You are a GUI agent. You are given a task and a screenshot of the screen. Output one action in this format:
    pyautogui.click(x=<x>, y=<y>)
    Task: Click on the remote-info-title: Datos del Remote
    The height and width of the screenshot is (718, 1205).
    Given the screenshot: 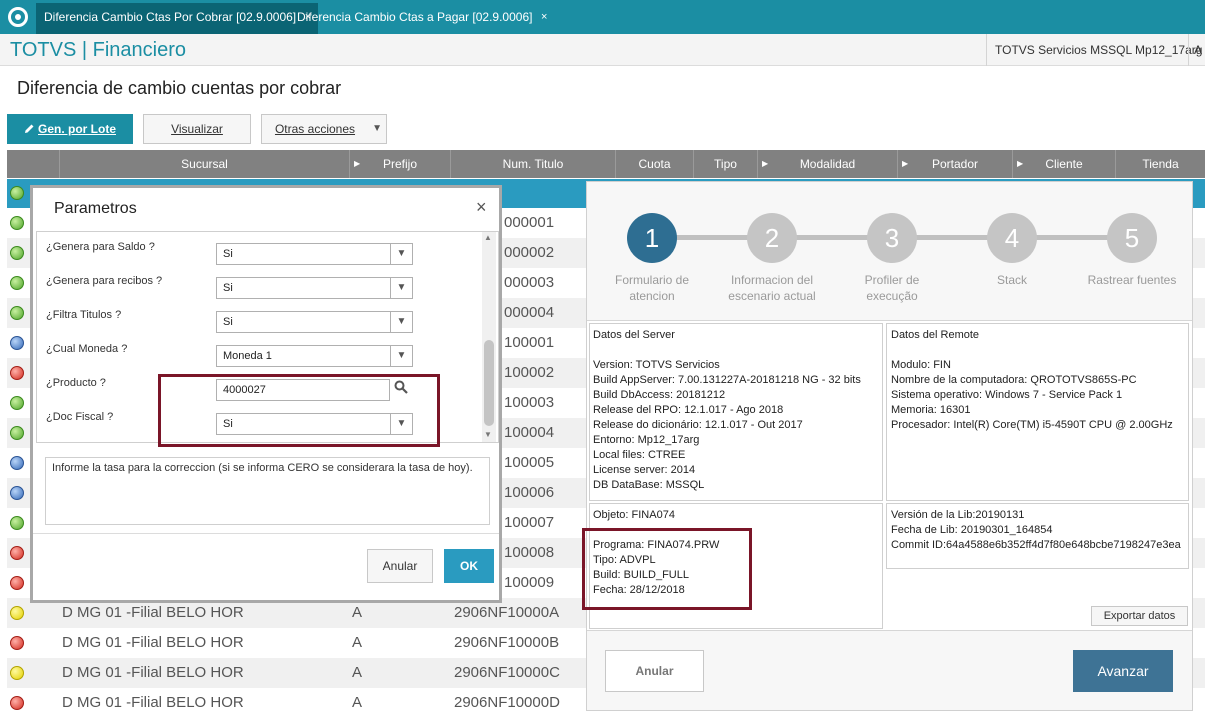 What is the action you would take?
    pyautogui.click(x=935, y=335)
    